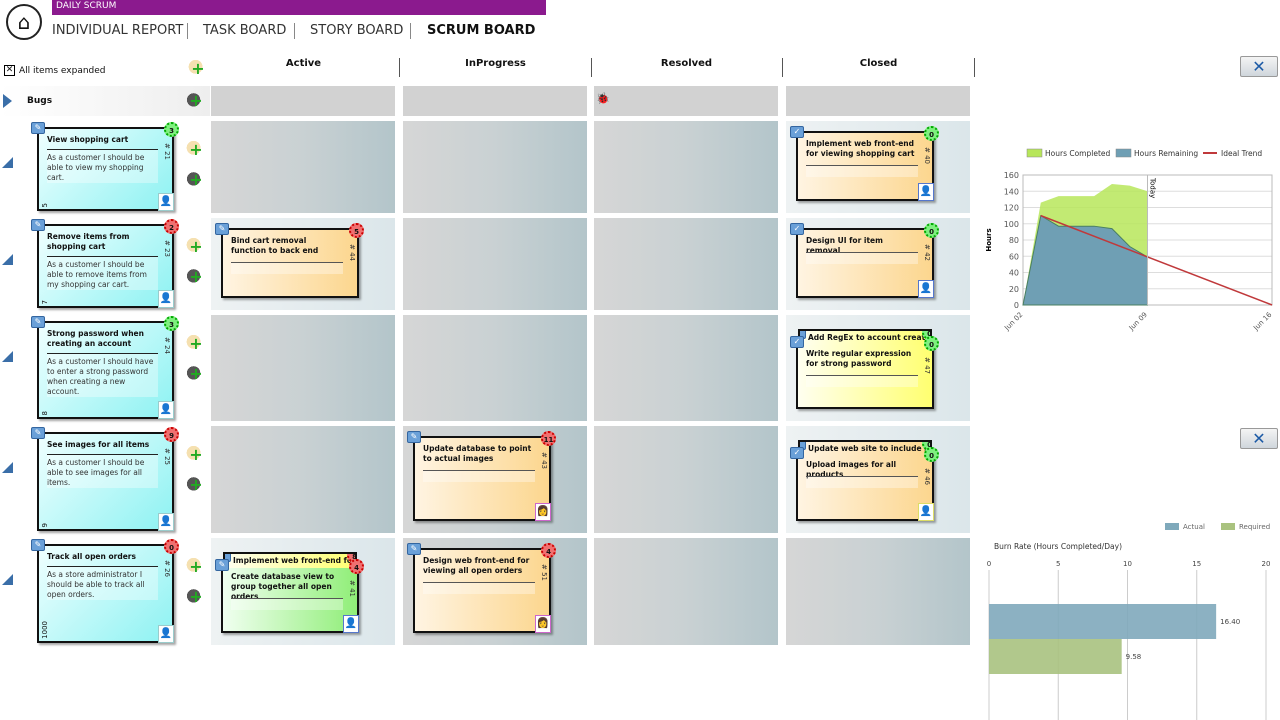 The height and width of the screenshot is (720, 1280). I want to click on y-tick-label: 120, so click(1011, 208).